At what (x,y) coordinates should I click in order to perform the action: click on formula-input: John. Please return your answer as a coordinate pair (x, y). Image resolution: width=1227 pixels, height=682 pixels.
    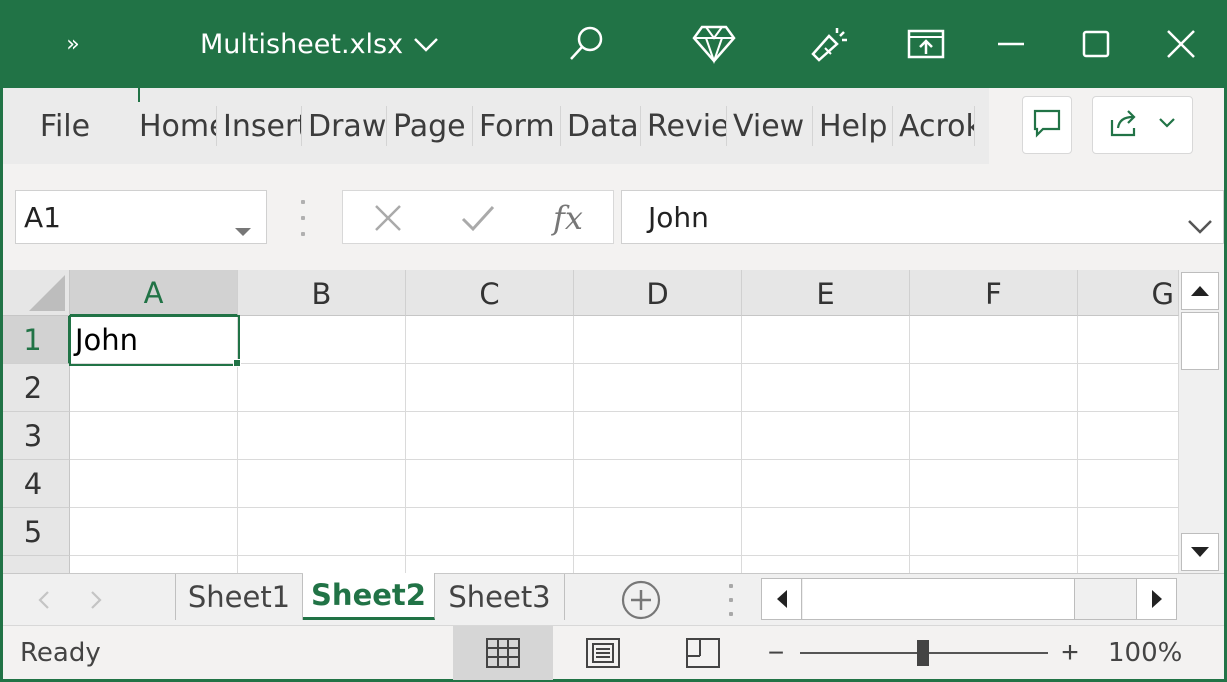
    Looking at the image, I should click on (922, 217).